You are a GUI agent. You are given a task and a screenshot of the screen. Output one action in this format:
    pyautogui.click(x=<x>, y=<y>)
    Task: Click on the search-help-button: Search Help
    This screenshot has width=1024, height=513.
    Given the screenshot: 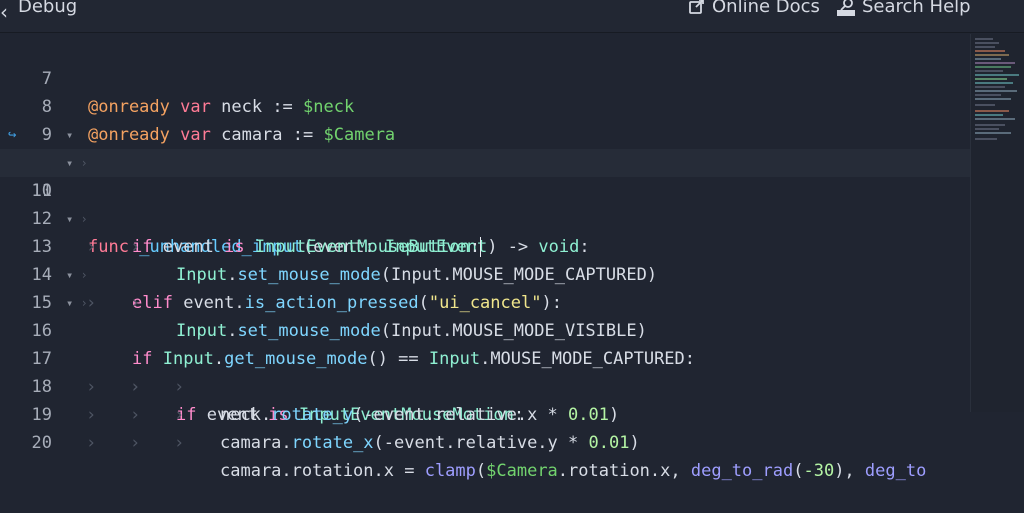 What is the action you would take?
    pyautogui.click(x=903, y=9)
    